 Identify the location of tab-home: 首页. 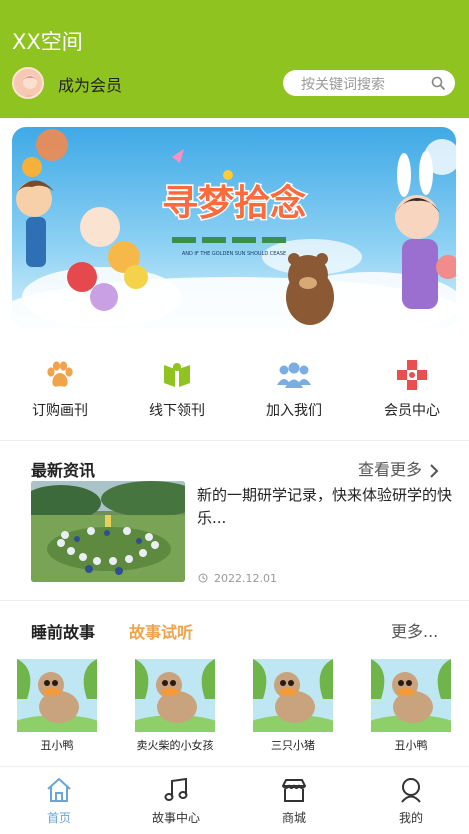
(59, 801).